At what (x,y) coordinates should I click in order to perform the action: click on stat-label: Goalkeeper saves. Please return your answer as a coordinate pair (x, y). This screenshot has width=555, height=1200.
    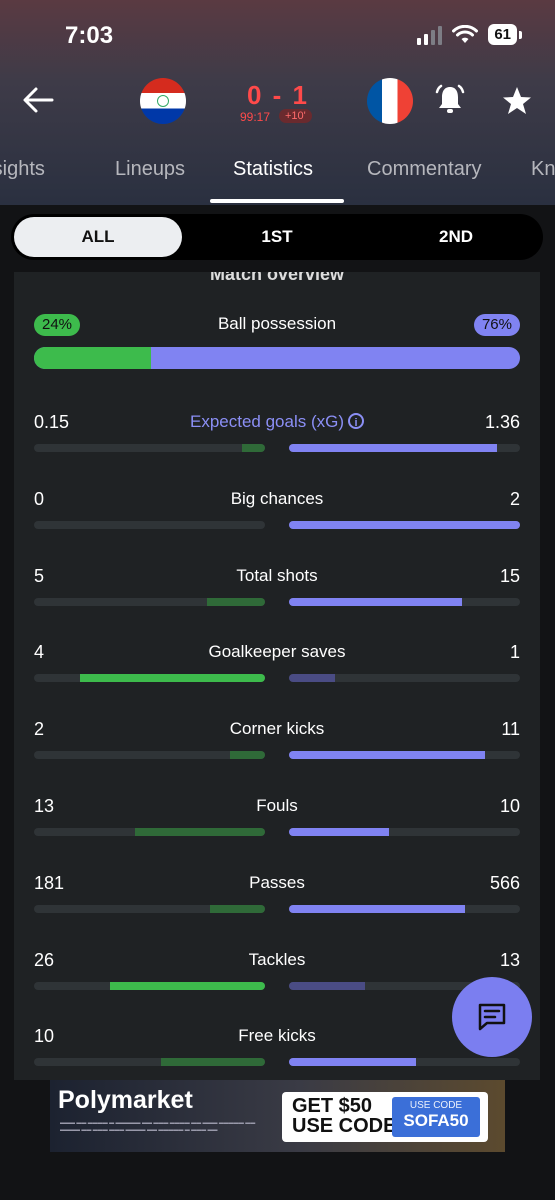
    Looking at the image, I should click on (277, 652).